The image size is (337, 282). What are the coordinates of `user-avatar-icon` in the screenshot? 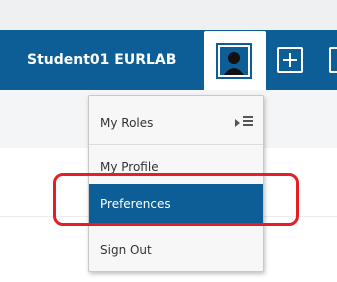 It's located at (234, 61).